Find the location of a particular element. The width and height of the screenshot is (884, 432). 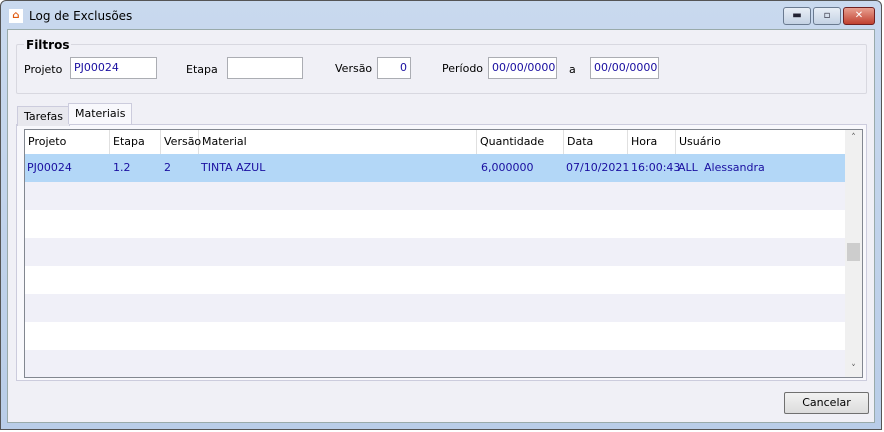

etapa-label: Etapa is located at coordinates (202, 69).